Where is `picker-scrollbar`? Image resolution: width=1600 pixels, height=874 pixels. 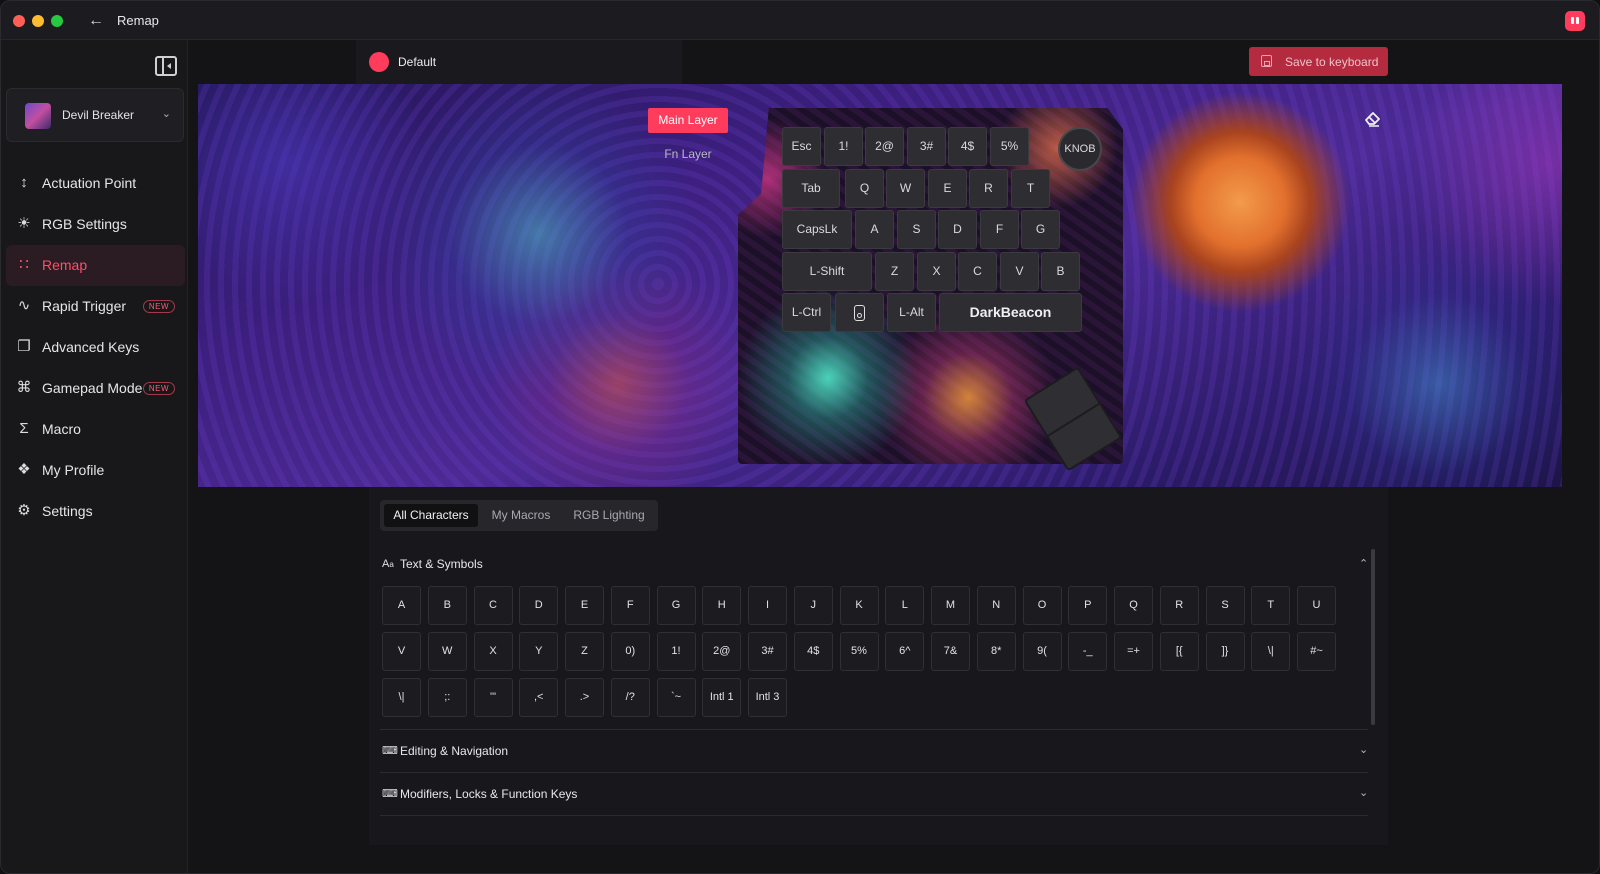 picker-scrollbar is located at coordinates (1373, 637).